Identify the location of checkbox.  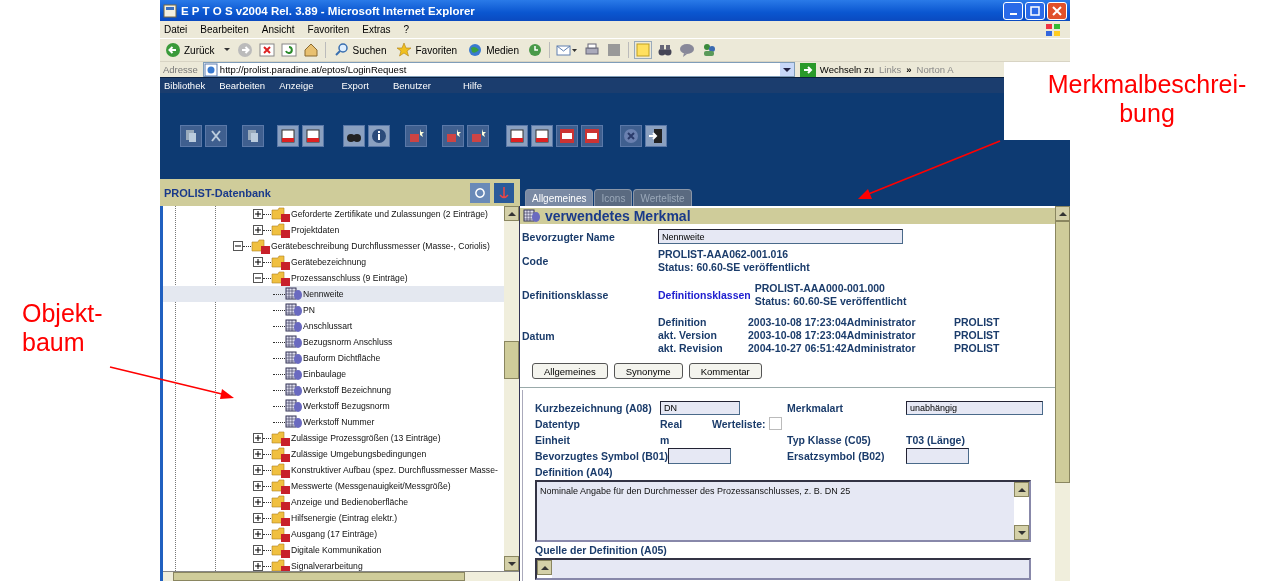
(775, 423).